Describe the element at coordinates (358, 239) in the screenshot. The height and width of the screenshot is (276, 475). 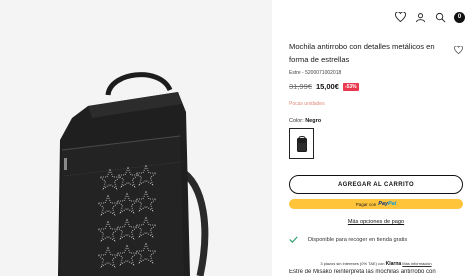
I see `store-pickup-text: Disponible para recoger en tienda gratis` at that location.